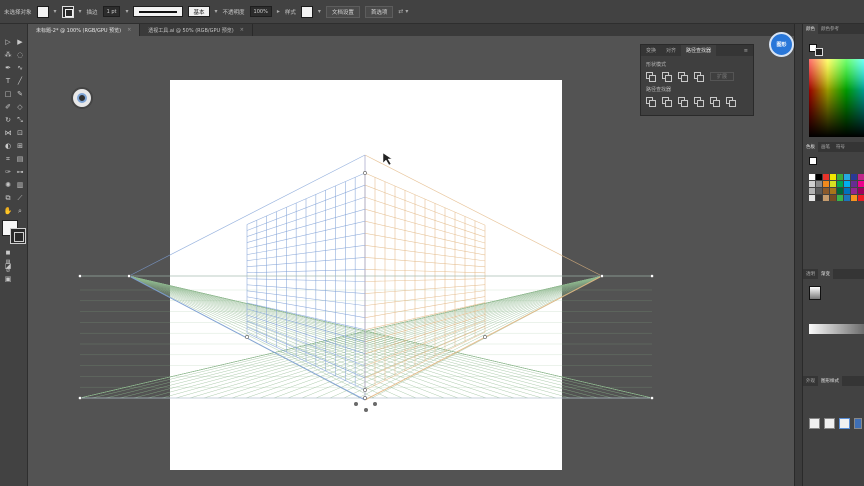 This screenshot has height=486, width=864. What do you see at coordinates (8, 172) in the screenshot?
I see `eyedropper-tool-icon: ✑` at bounding box center [8, 172].